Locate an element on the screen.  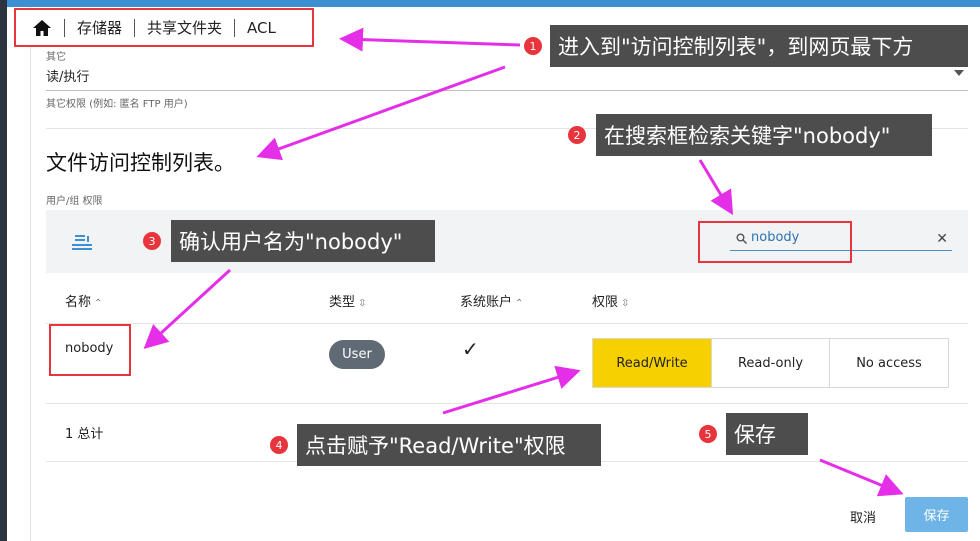
type-badge: User is located at coordinates (357, 354).